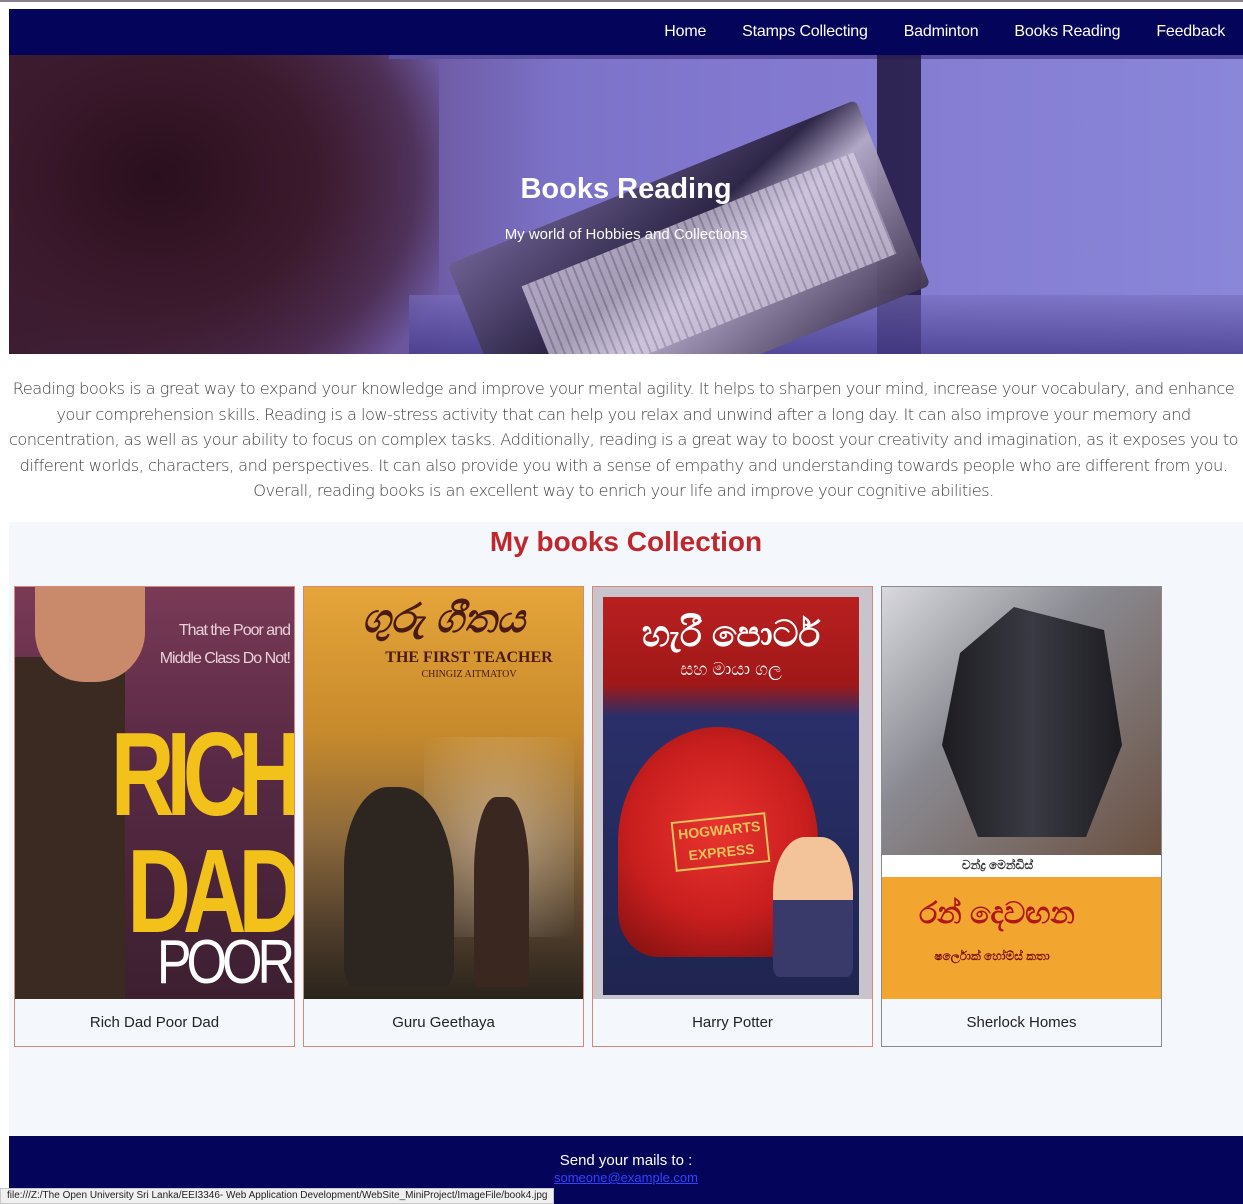 The image size is (1243, 1204). What do you see at coordinates (720, 842) in the screenshot?
I see `cover-train-plate: HOGWARTS EXPRESS` at bounding box center [720, 842].